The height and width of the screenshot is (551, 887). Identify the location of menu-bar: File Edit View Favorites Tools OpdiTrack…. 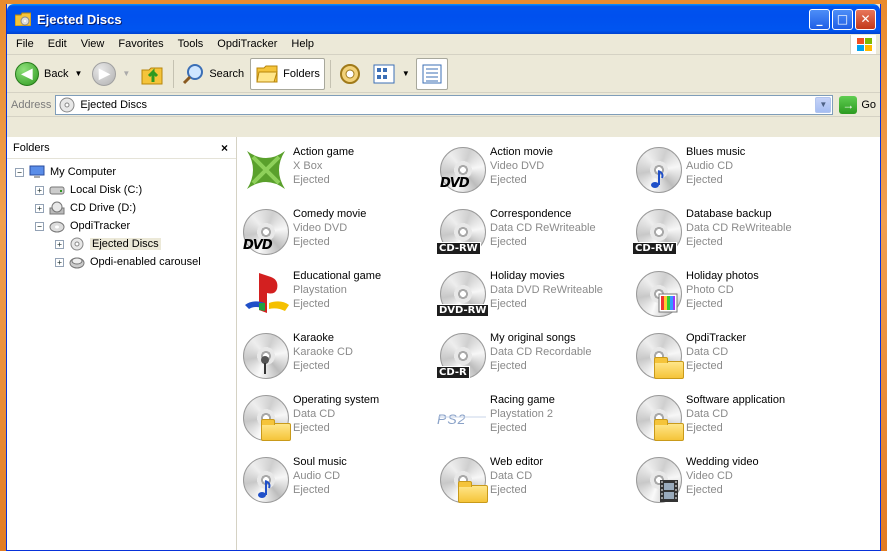
(443, 44).